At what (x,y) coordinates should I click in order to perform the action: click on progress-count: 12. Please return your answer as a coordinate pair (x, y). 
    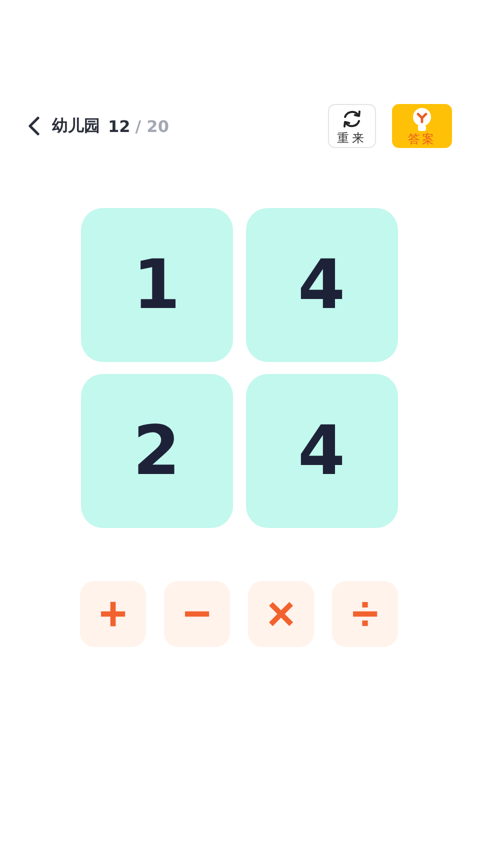
    Looking at the image, I should click on (119, 126).